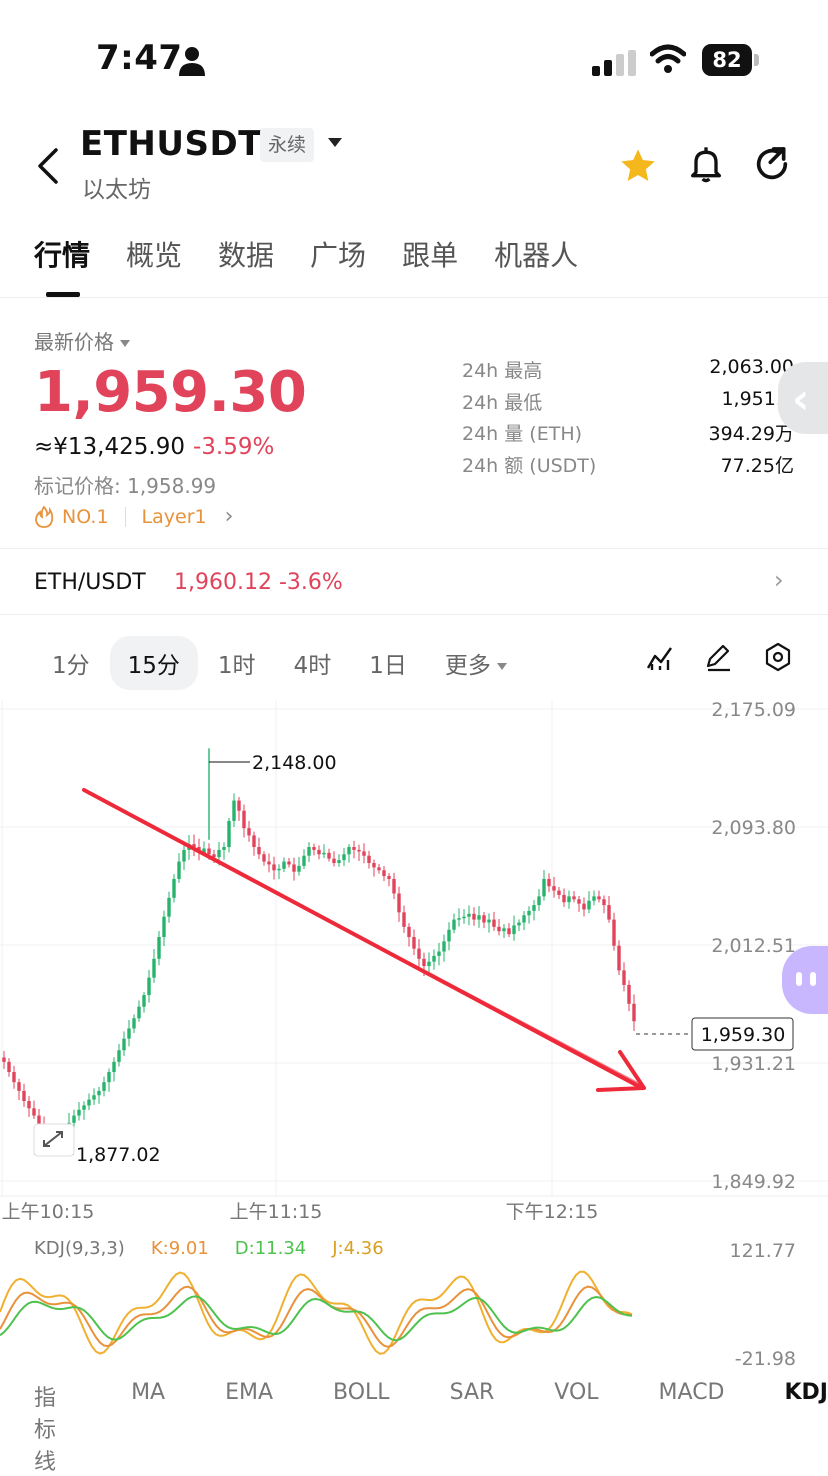 Image resolution: width=828 pixels, height=1476 pixels. Describe the element at coordinates (90, 582) in the screenshot. I see `spot-pair: ETH/USDT` at that location.